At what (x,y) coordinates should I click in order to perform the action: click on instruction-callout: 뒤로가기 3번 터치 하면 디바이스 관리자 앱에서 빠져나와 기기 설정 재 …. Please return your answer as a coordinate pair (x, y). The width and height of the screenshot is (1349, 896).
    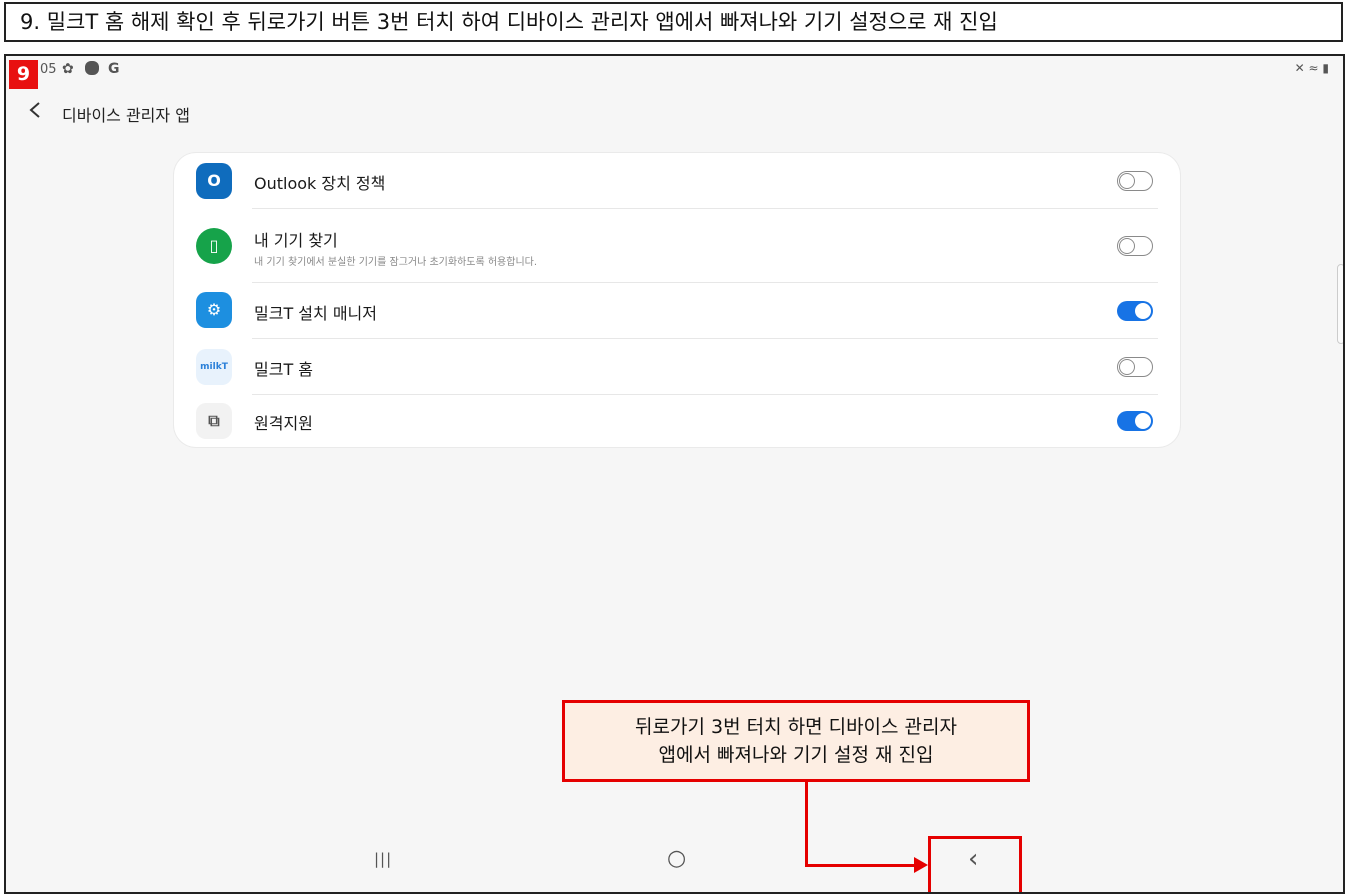
    Looking at the image, I should click on (796, 741).